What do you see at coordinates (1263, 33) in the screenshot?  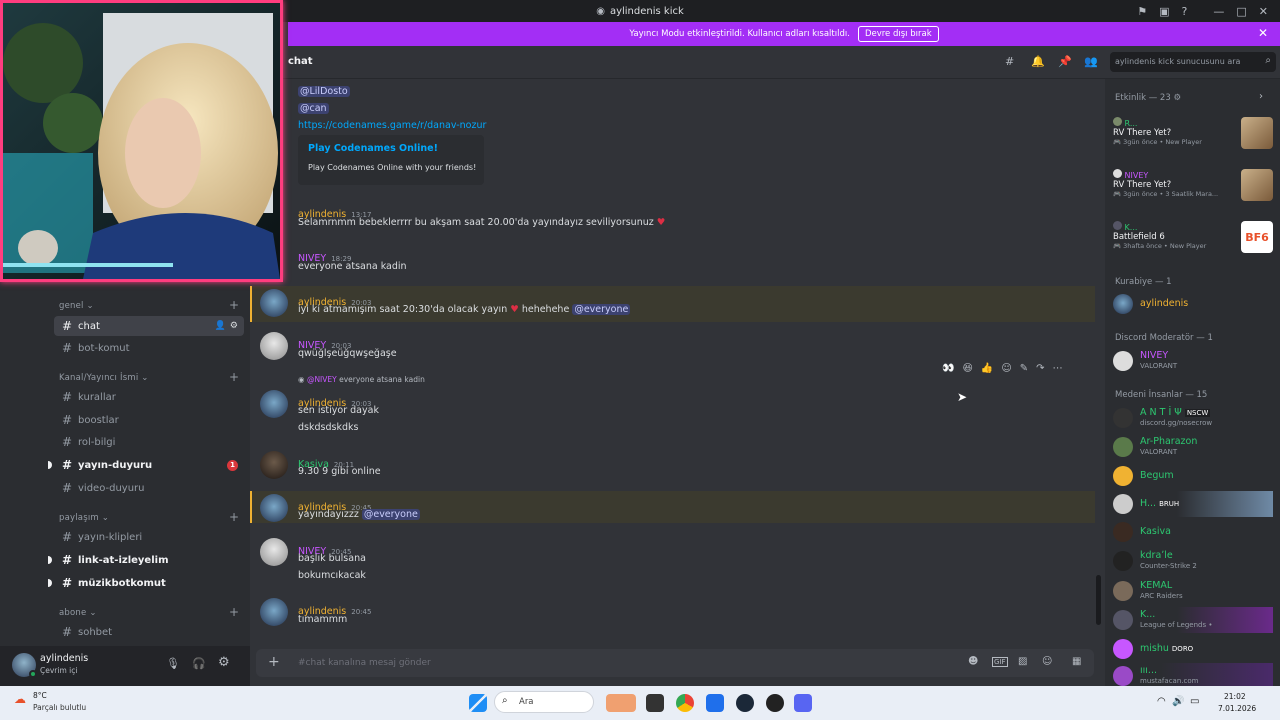 I see `close-icon: ✕` at bounding box center [1263, 33].